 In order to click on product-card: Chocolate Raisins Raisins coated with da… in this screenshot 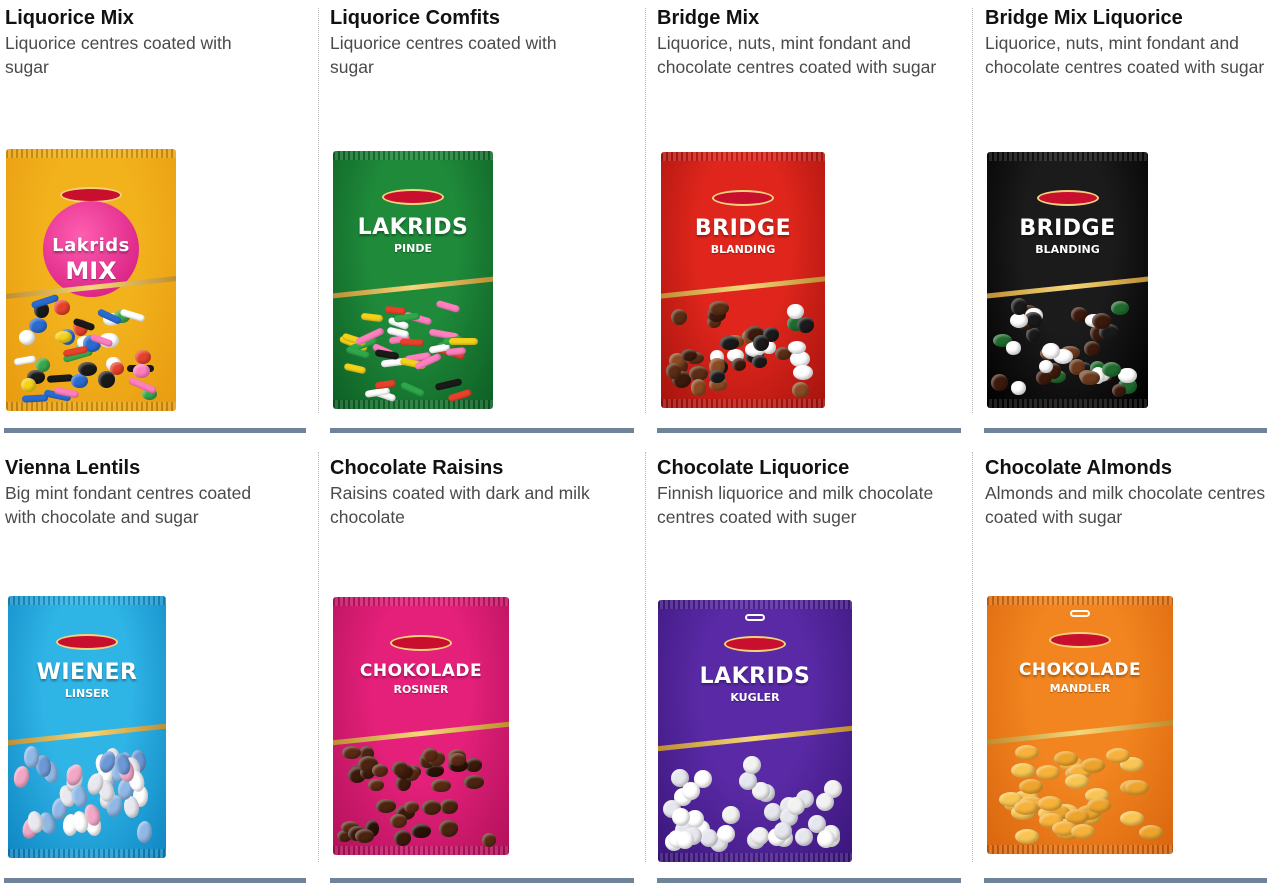, I will do `click(475, 670)`.